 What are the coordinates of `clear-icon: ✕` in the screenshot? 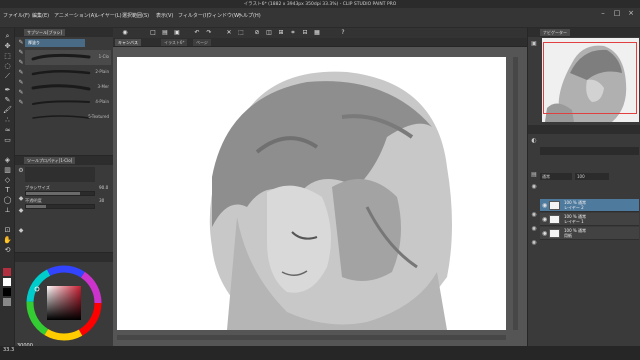 It's located at (229, 33).